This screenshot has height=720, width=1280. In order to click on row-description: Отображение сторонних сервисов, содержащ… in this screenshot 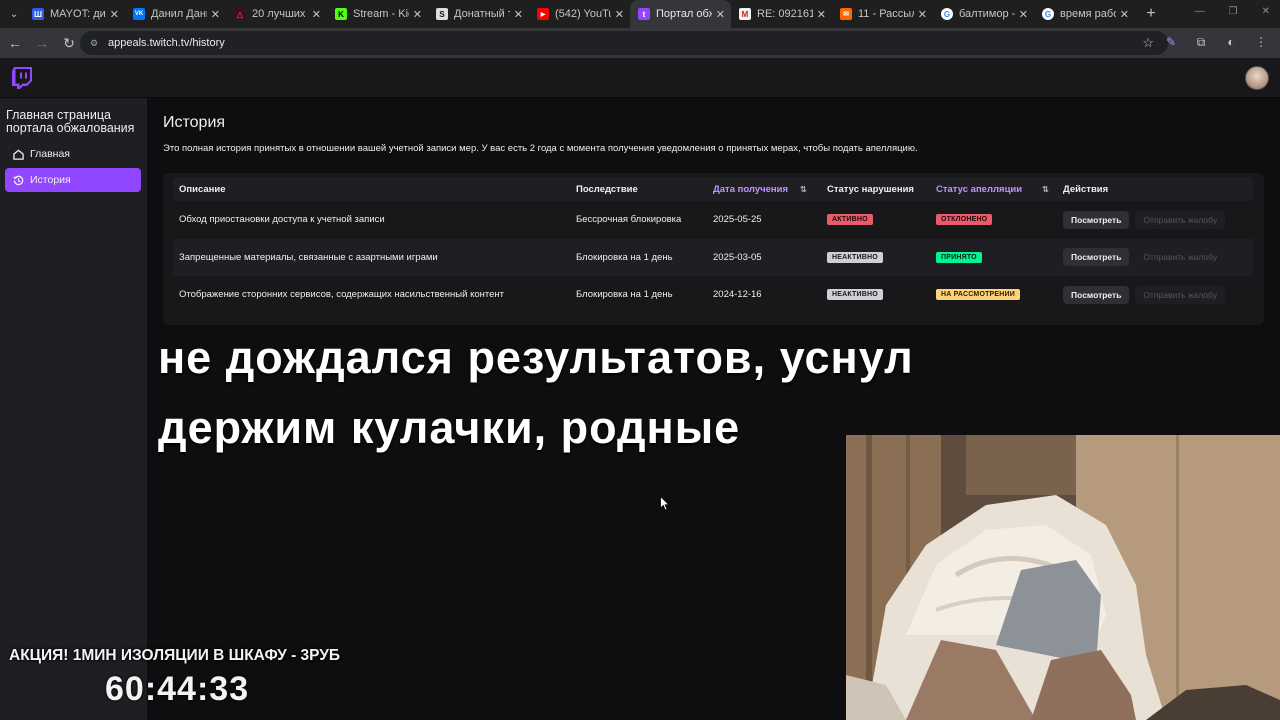, I will do `click(341, 295)`.